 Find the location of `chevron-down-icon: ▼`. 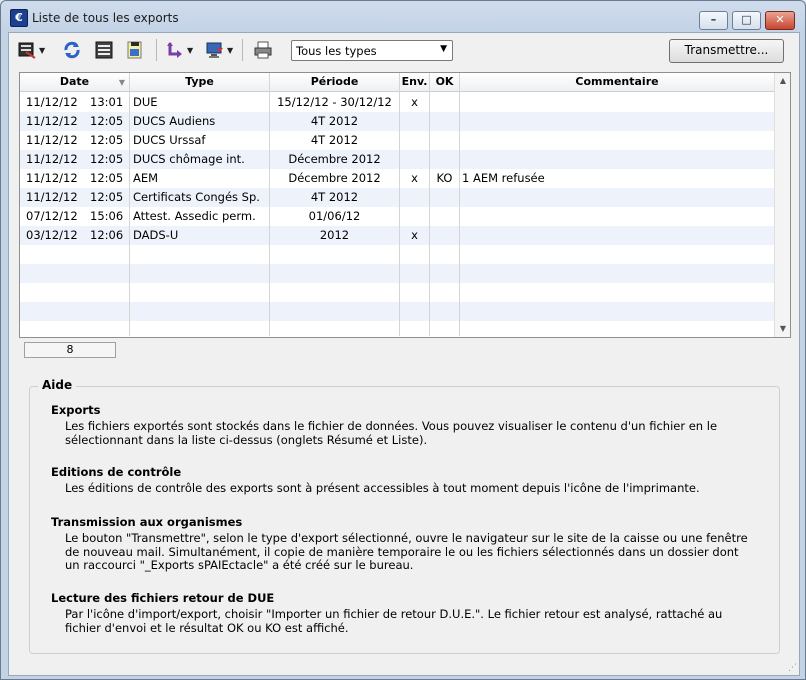

chevron-down-icon: ▼ is located at coordinates (443, 49).